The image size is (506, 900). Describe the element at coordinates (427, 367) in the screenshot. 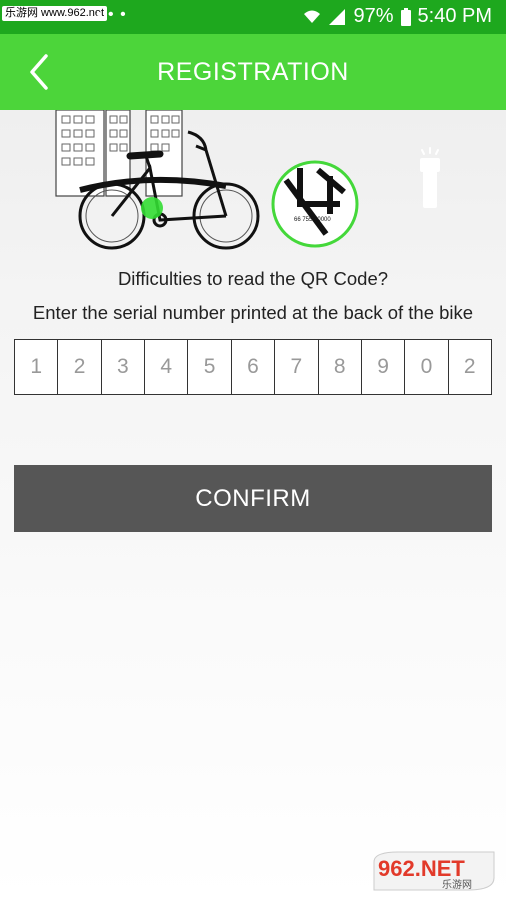

I see `serial-digit-10: 0` at that location.